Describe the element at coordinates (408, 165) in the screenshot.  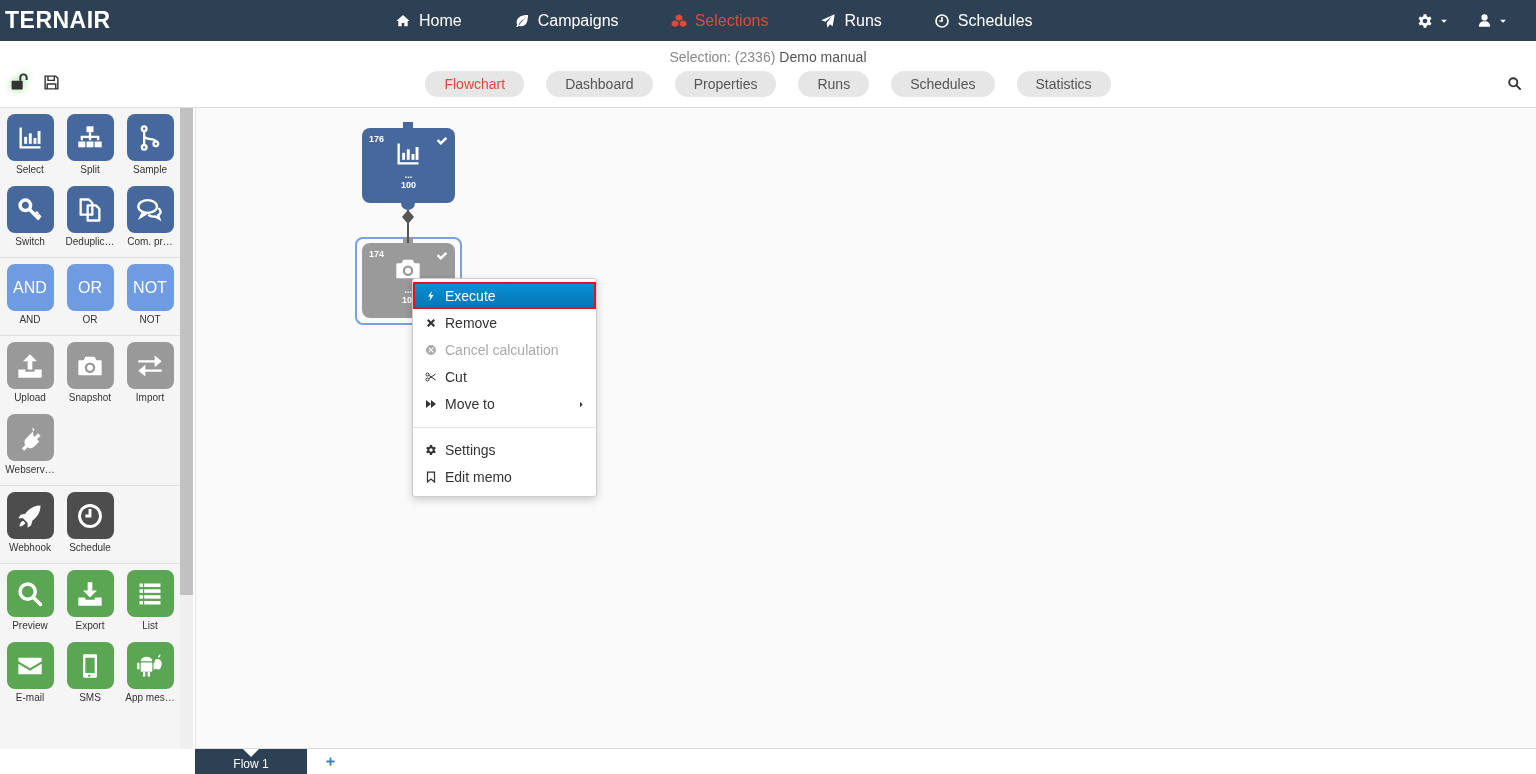
I see `flowchart-node: 176 ... 100` at that location.